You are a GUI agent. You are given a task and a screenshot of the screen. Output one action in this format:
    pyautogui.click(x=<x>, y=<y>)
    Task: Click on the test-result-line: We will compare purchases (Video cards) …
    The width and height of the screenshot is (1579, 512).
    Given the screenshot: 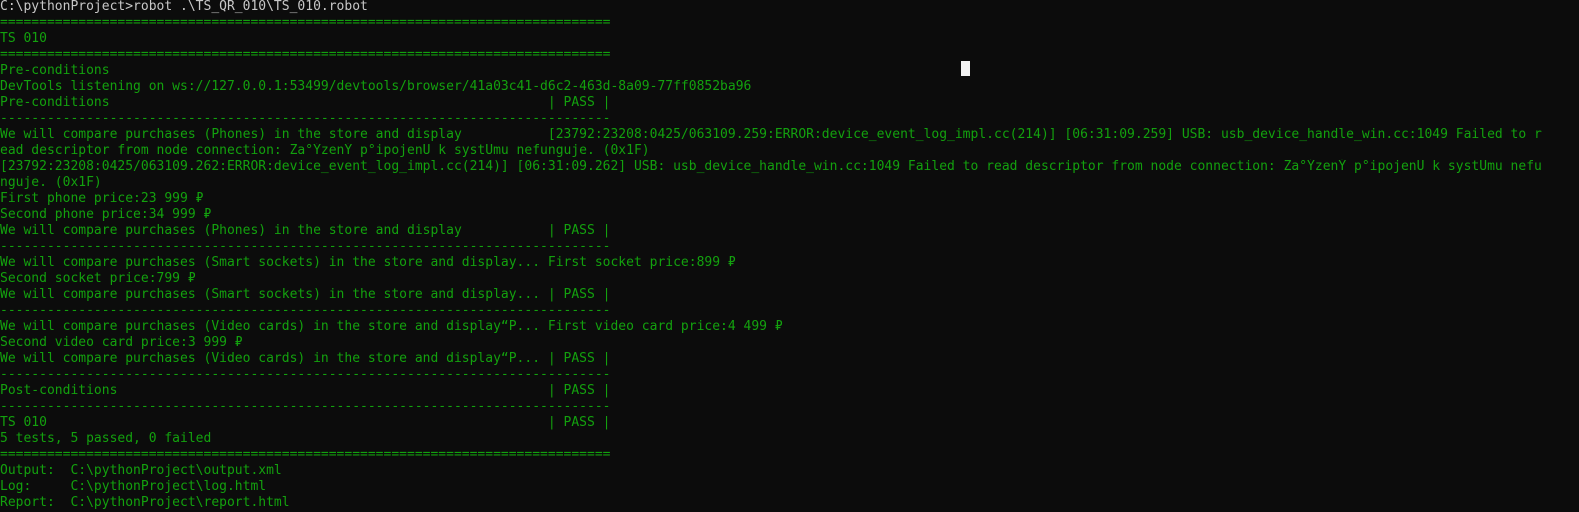 What is the action you would take?
    pyautogui.click(x=305, y=358)
    